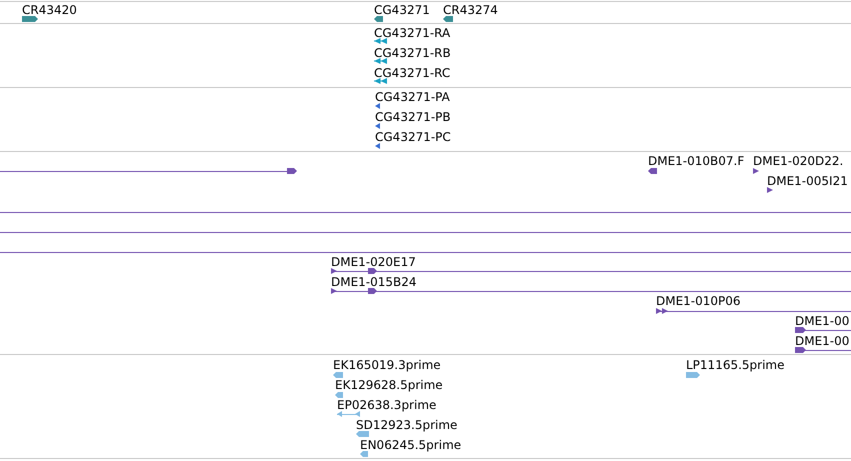  What do you see at coordinates (413, 117) in the screenshot?
I see `feature-label: CG43271-PB` at bounding box center [413, 117].